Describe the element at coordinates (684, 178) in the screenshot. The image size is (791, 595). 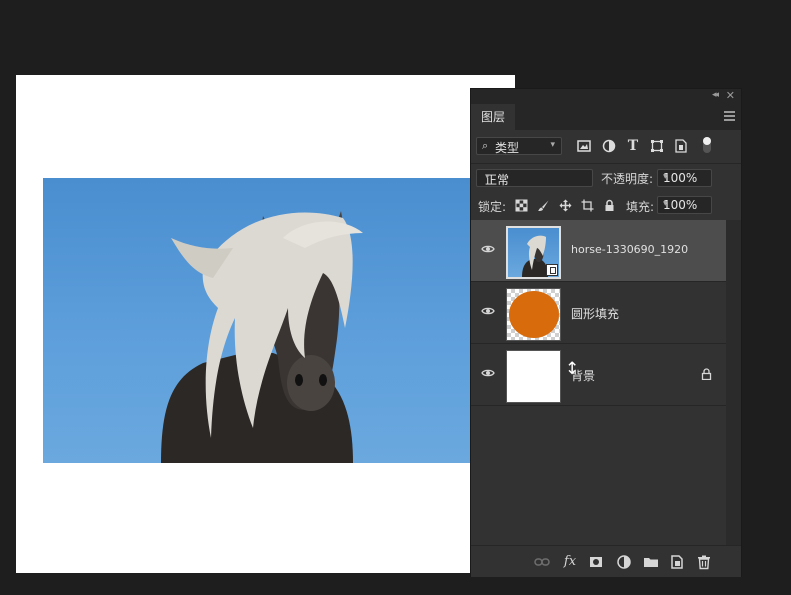
I see `opacity-field: 100% ▾` at that location.